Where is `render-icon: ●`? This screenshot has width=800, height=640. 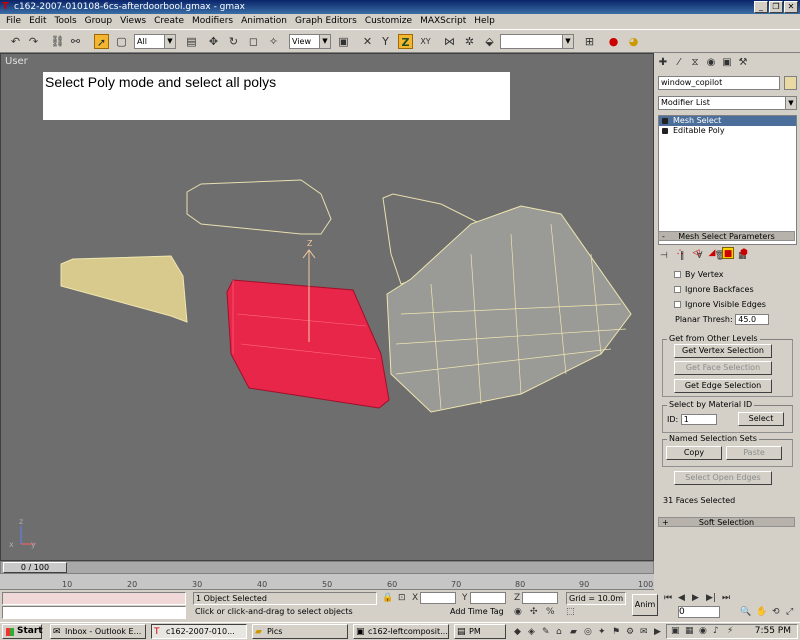 render-icon: ● is located at coordinates (613, 41).